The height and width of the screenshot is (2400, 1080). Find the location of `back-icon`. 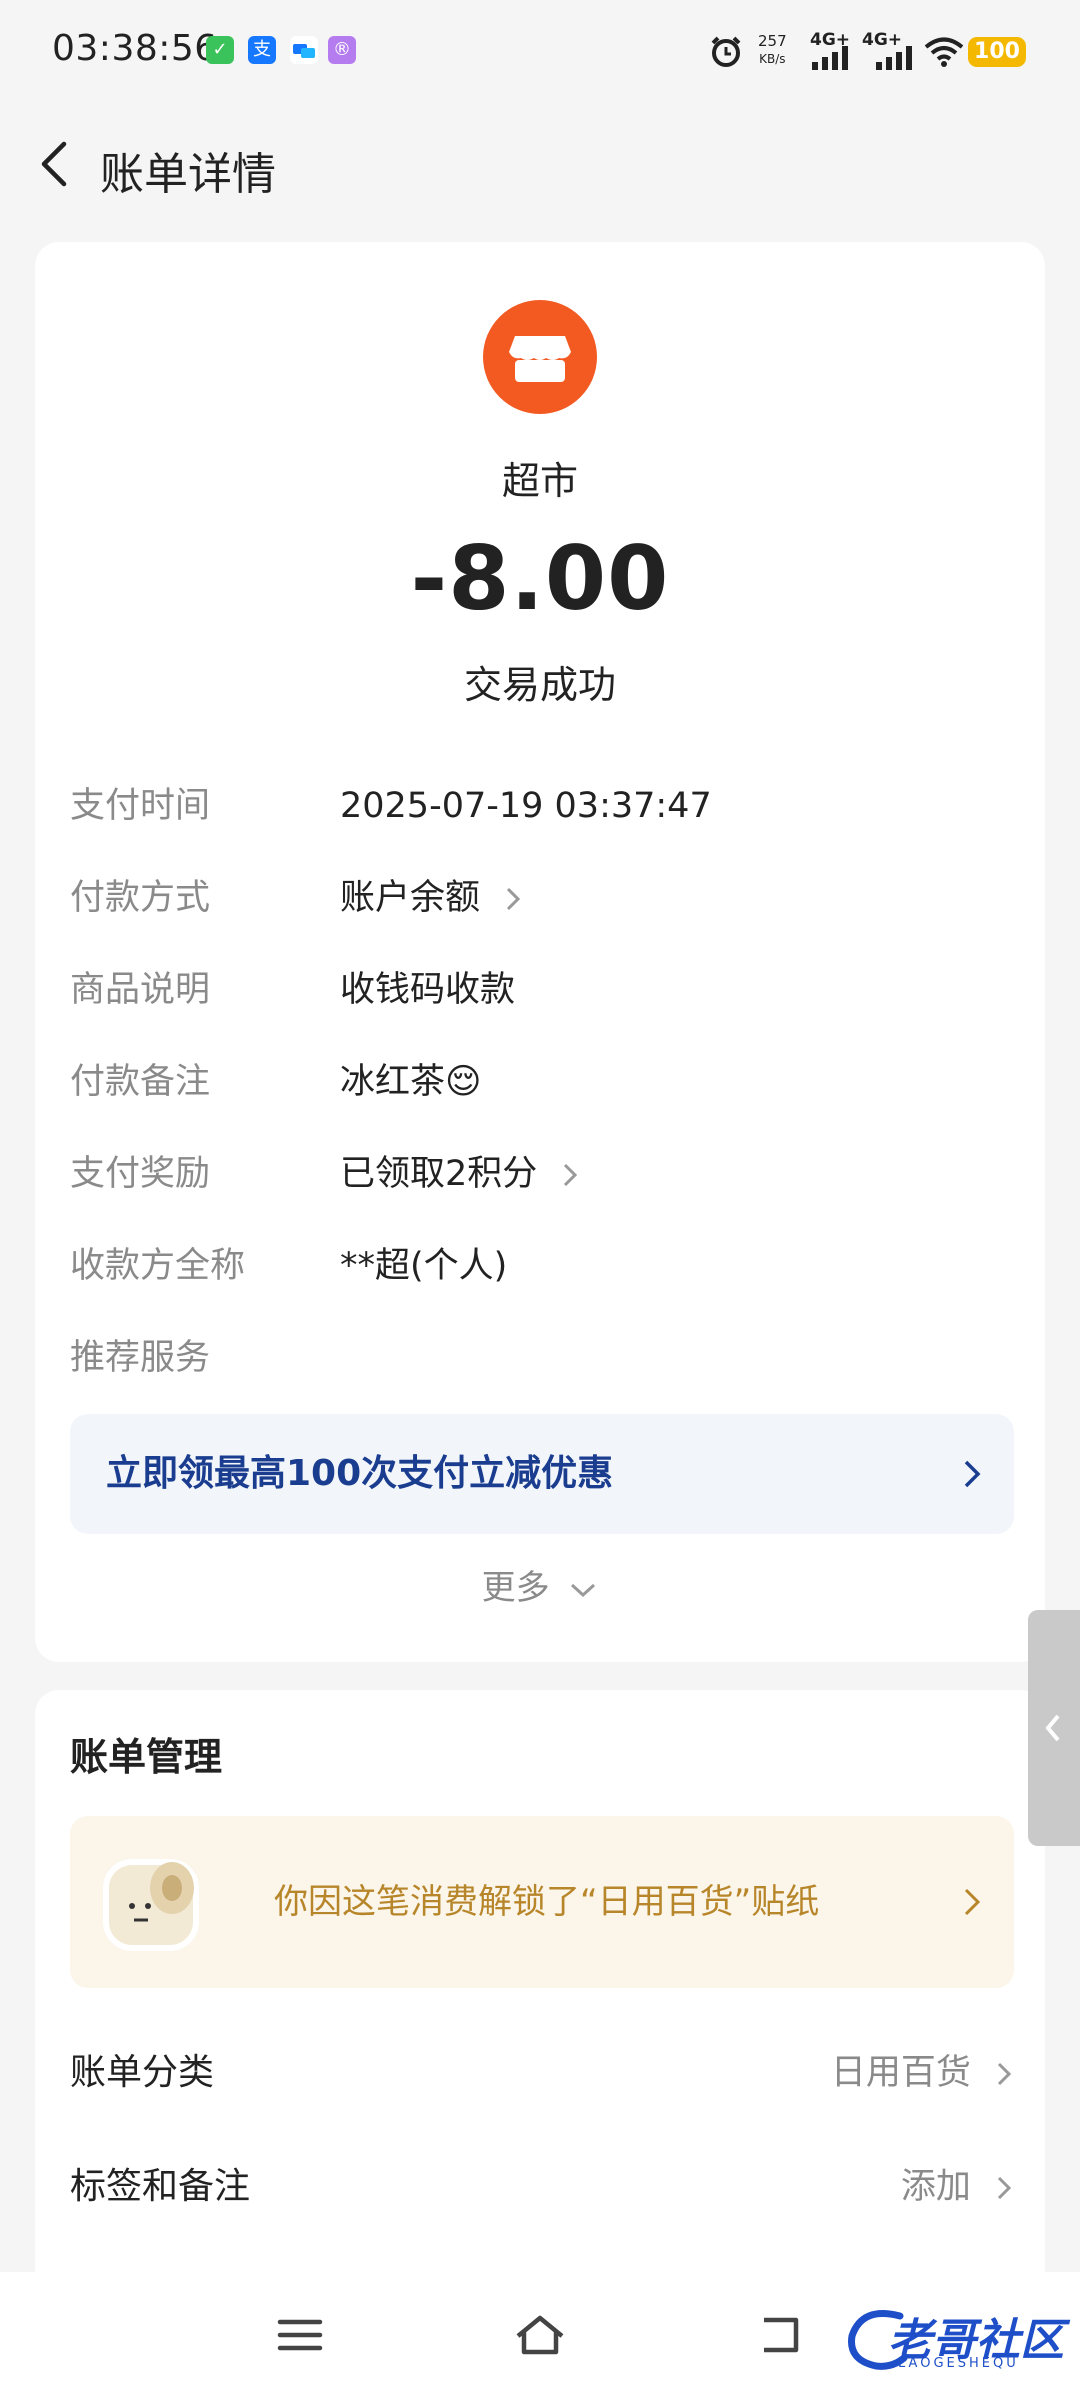

back-icon is located at coordinates (58, 164).